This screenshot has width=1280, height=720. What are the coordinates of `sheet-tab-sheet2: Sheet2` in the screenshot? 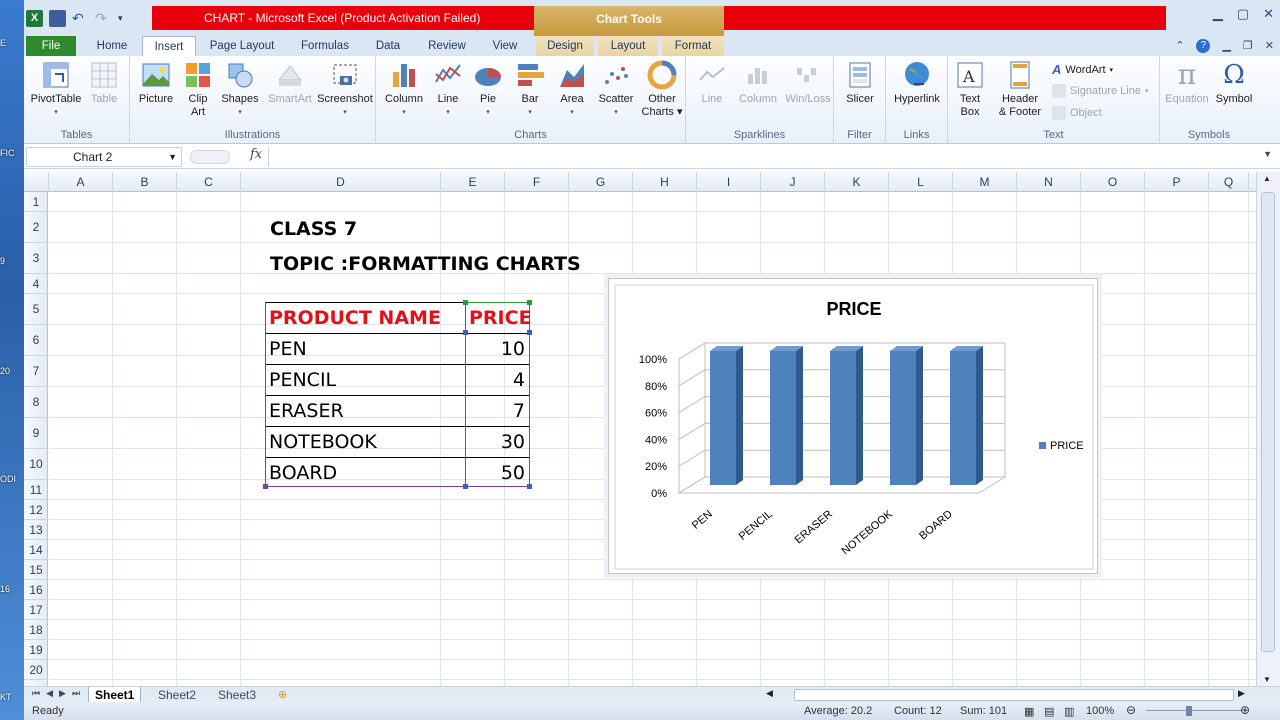 It's located at (177, 695).